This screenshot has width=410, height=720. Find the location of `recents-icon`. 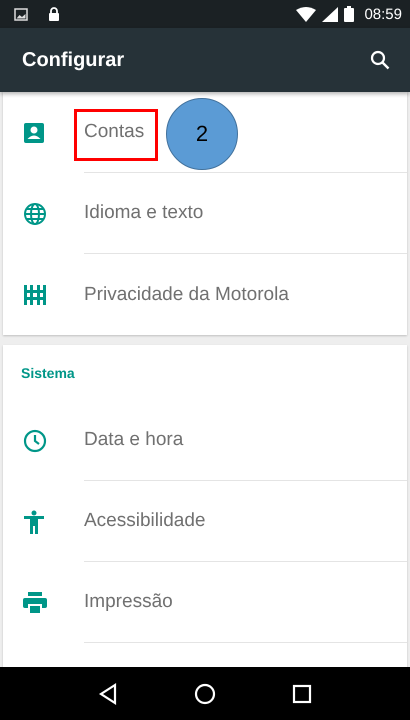

recents-icon is located at coordinates (302, 694).